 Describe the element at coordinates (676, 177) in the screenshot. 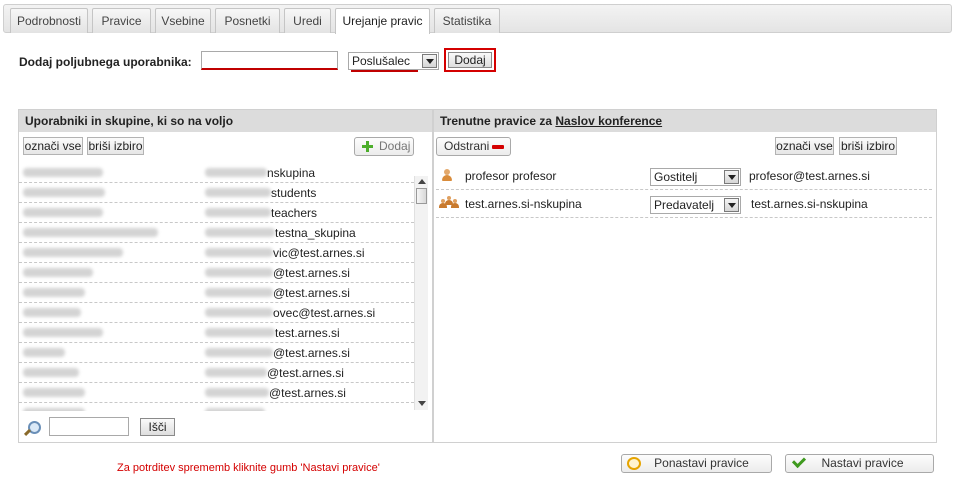

I see `rights-role-value: Gostitelj` at that location.